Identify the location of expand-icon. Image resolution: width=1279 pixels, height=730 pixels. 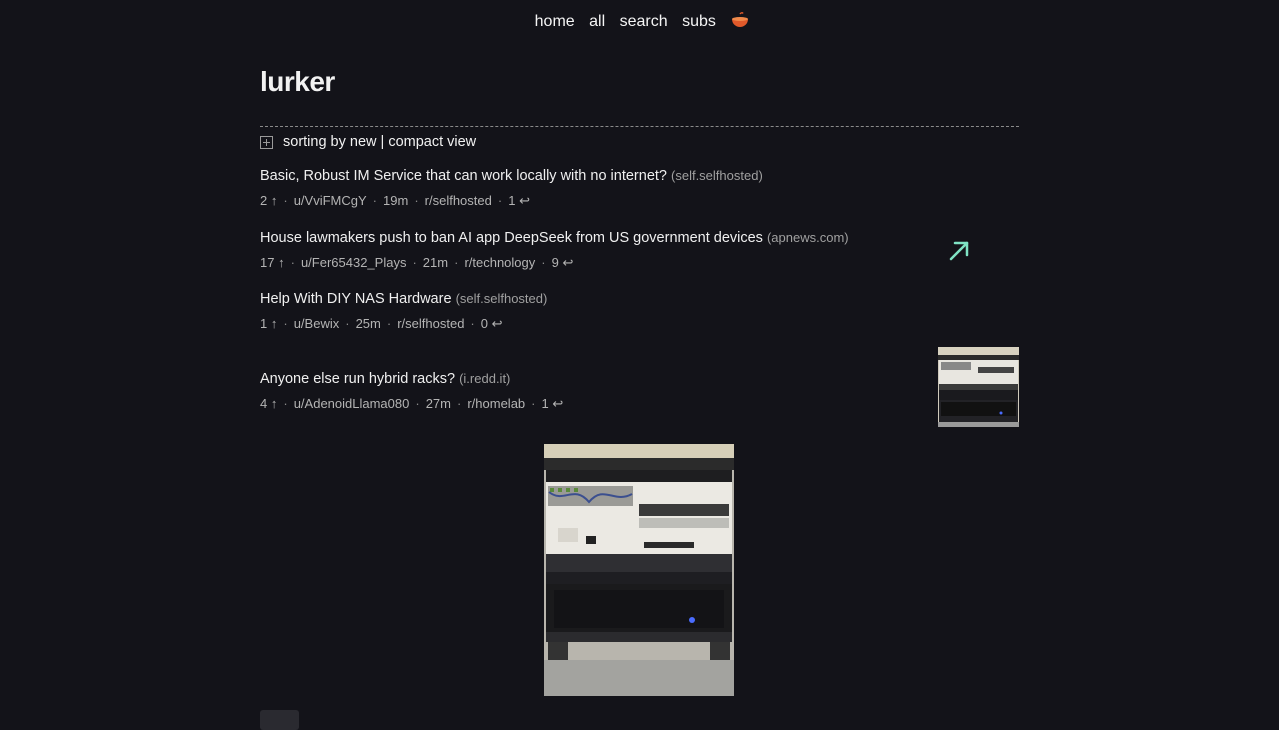
(266, 142).